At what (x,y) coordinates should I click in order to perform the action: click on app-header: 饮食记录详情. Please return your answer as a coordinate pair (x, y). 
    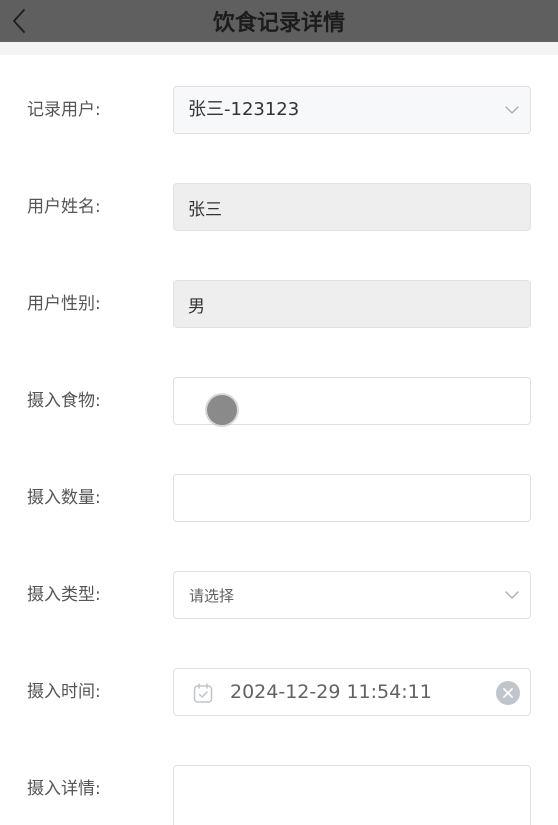
    Looking at the image, I should click on (279, 21).